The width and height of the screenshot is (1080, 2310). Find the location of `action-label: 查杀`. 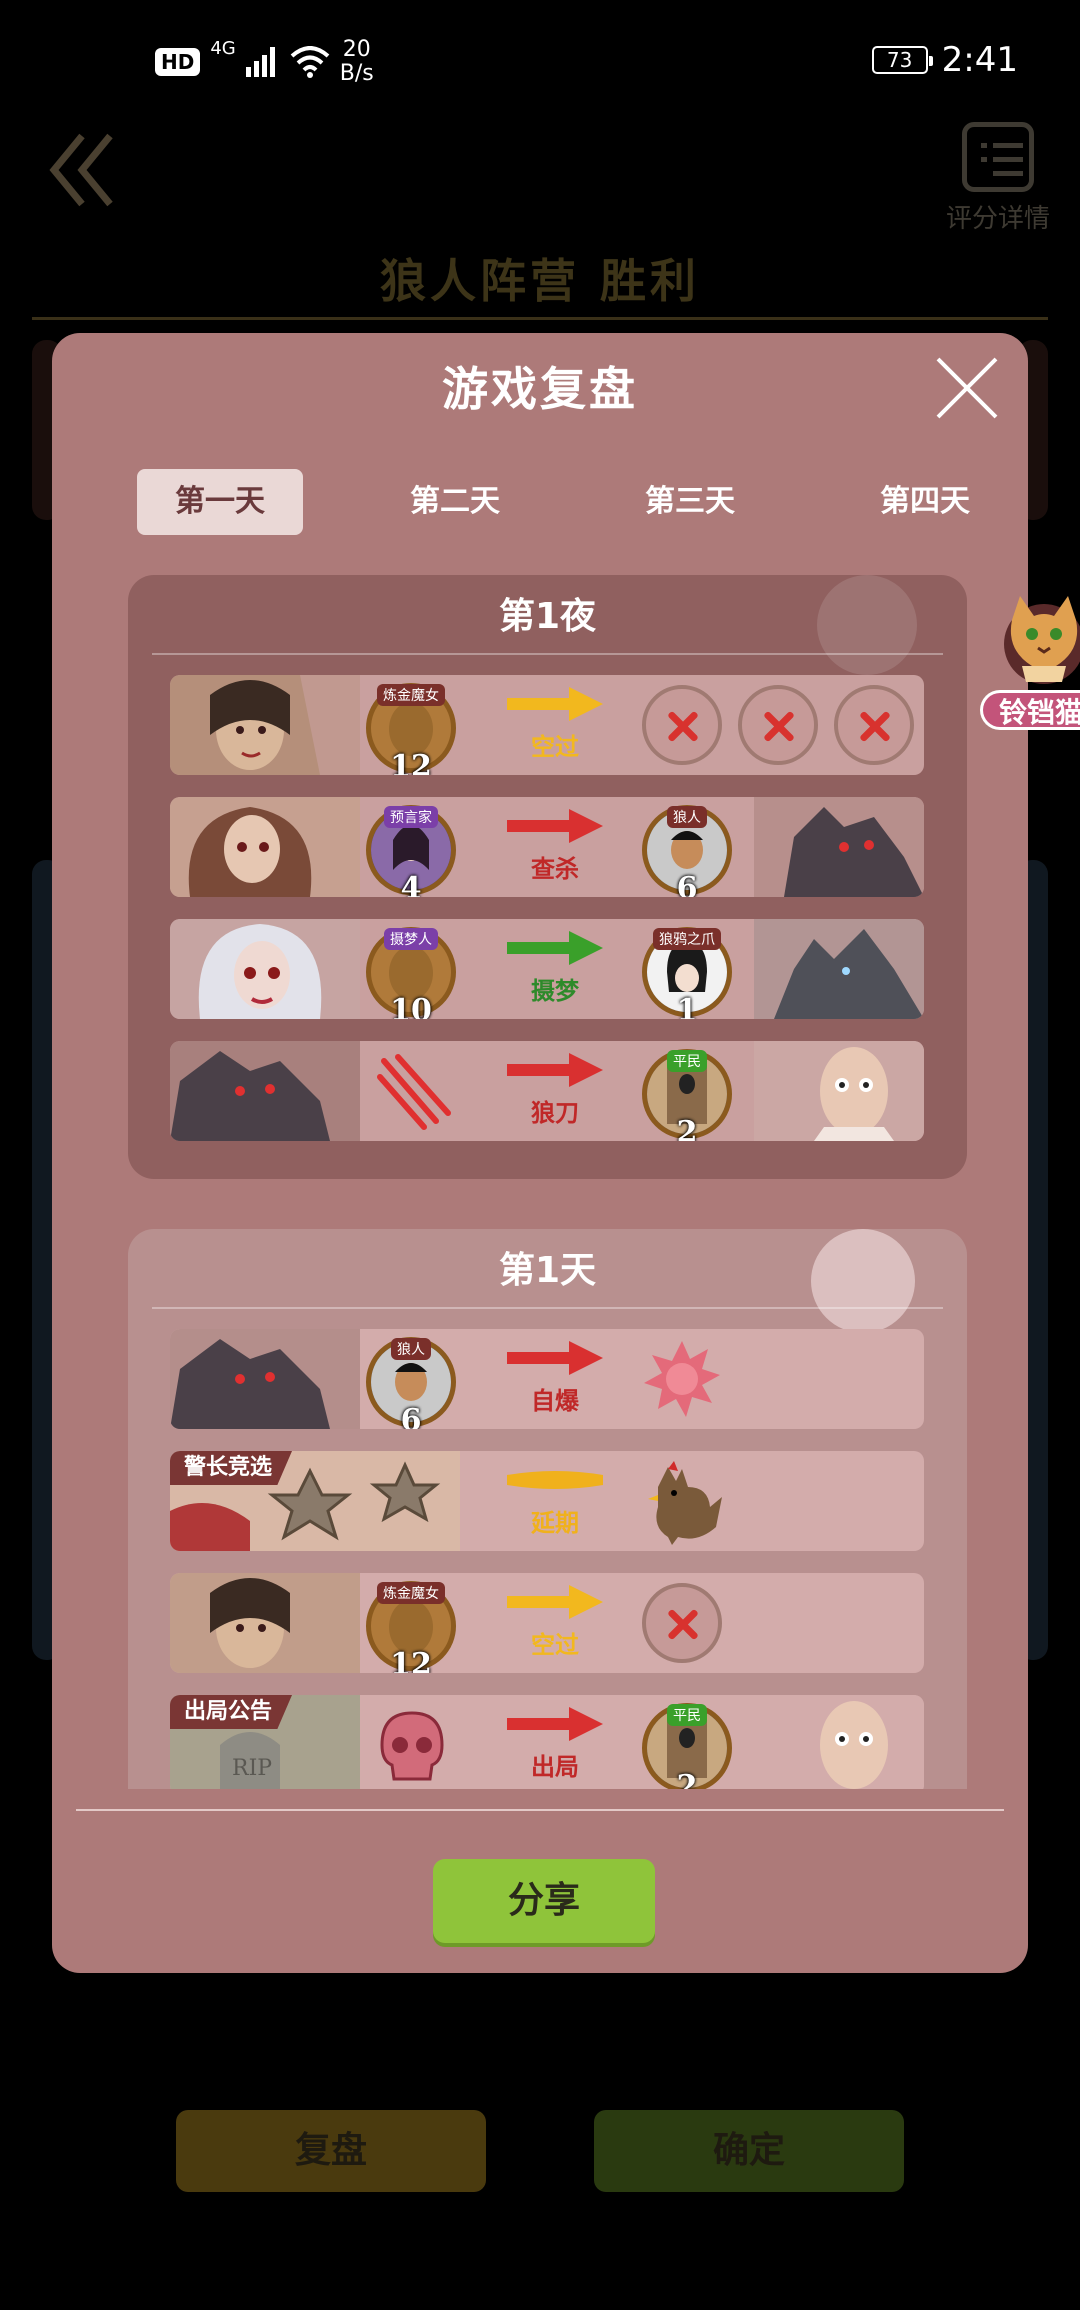

action-label: 查杀 is located at coordinates (555, 869).